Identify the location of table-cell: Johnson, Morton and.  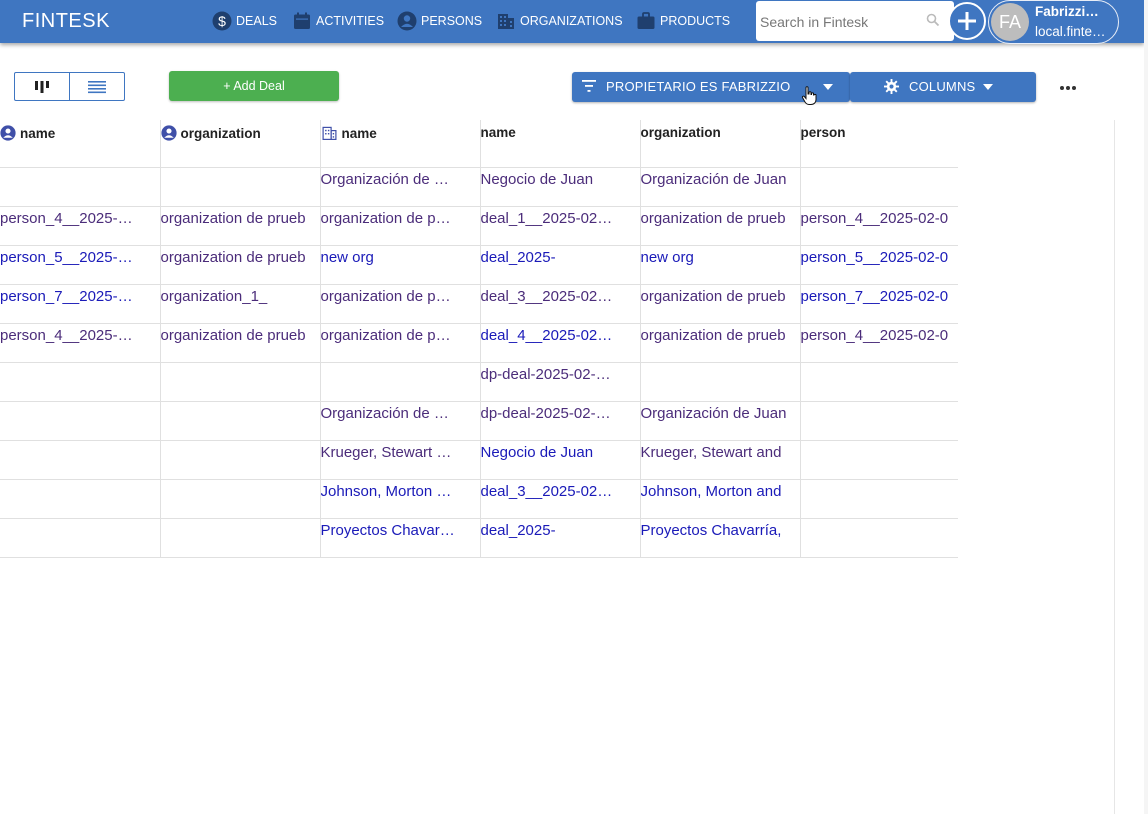
(720, 499).